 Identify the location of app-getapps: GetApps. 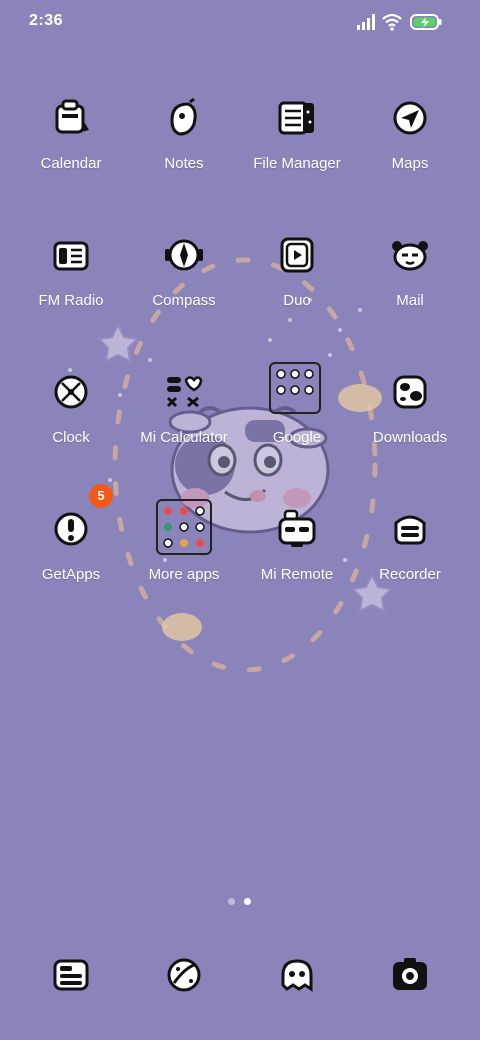
(71, 569).